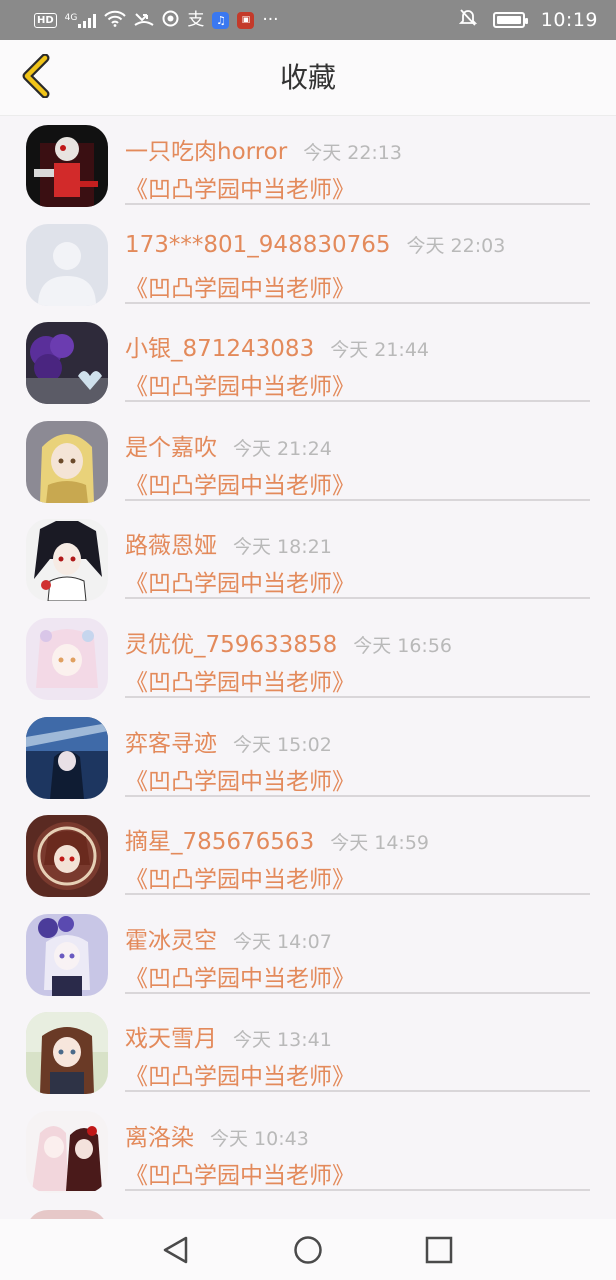 The width and height of the screenshot is (616, 1280). I want to click on user-name: 弈客寻迹, so click(171, 743).